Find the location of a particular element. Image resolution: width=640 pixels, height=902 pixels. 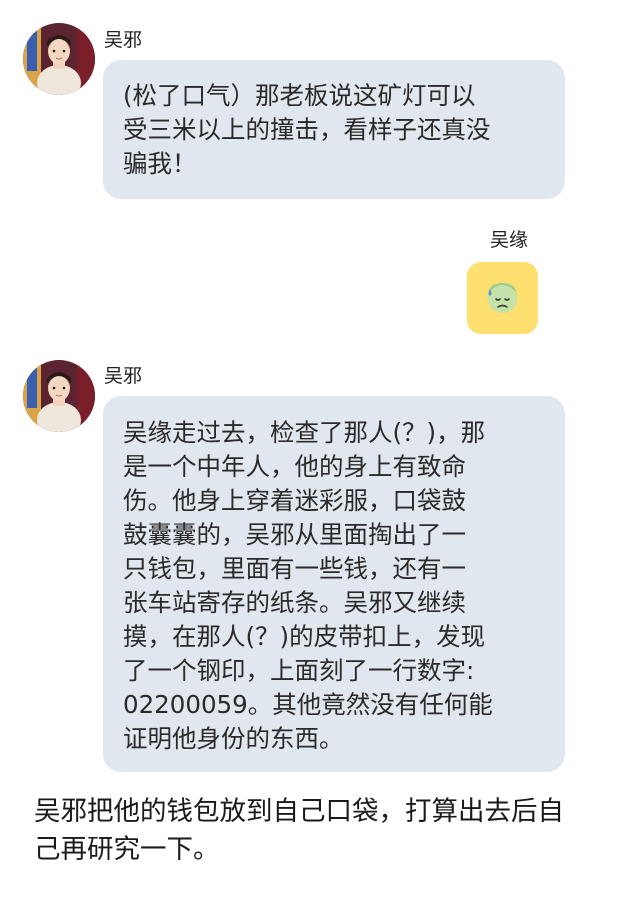

message-line: (松了口气）那老板说这矿灯可以 is located at coordinates (299, 95).